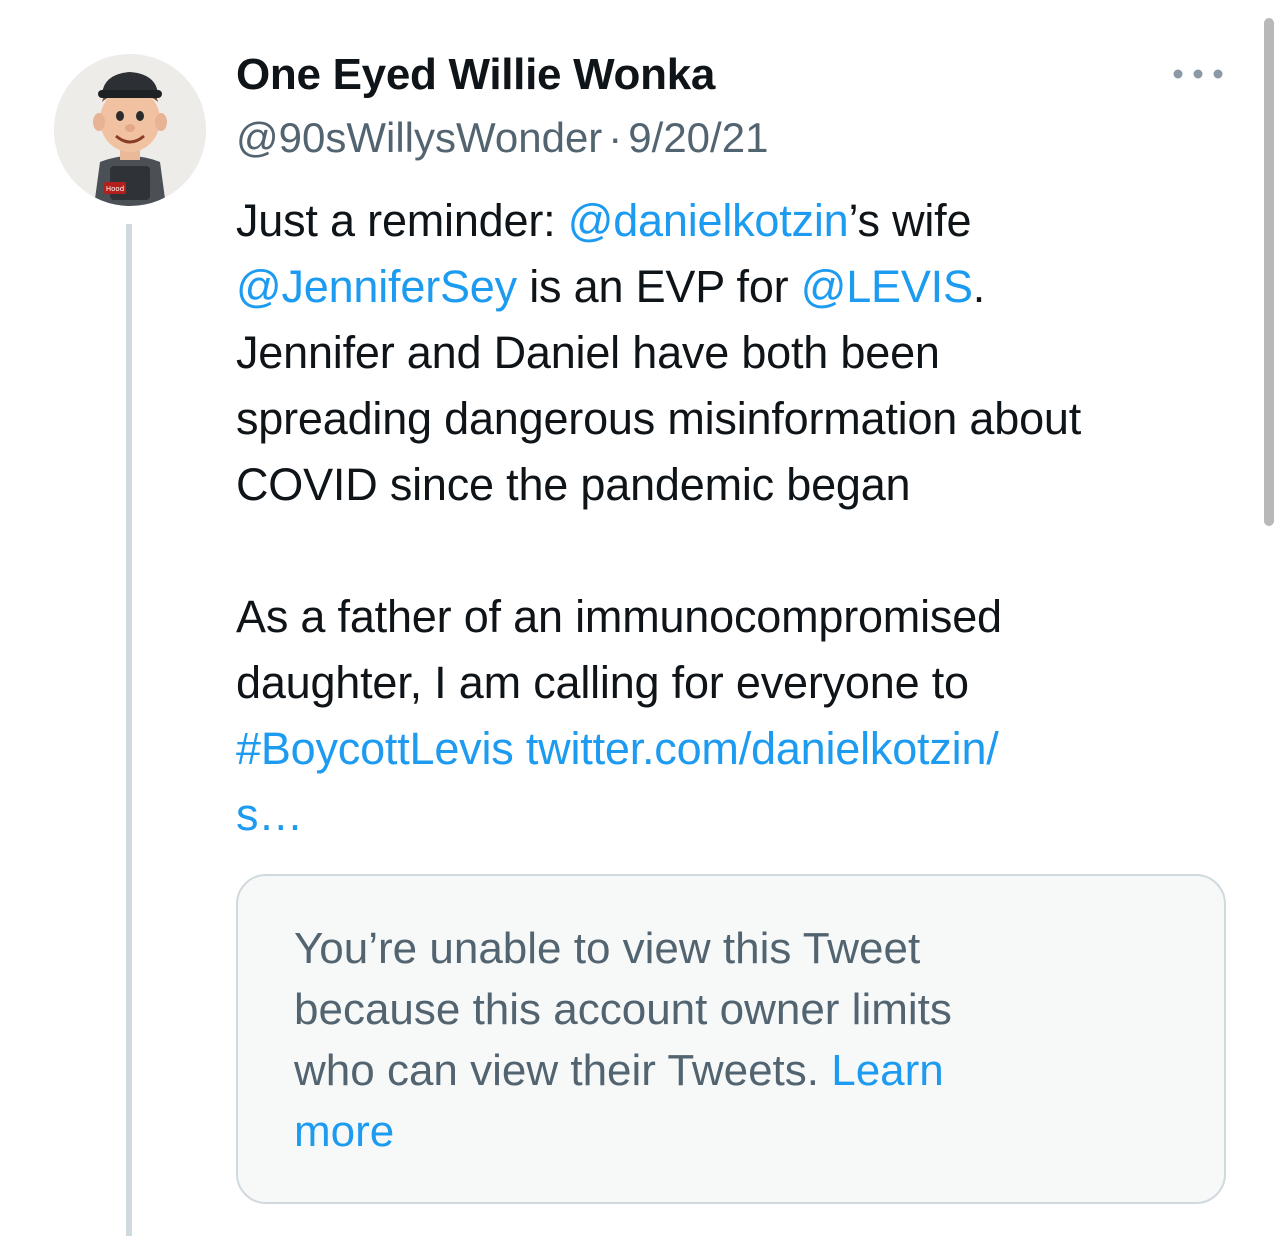  What do you see at coordinates (762, 748) in the screenshot?
I see `url-link: twitter.com/danielkotzin/` at bounding box center [762, 748].